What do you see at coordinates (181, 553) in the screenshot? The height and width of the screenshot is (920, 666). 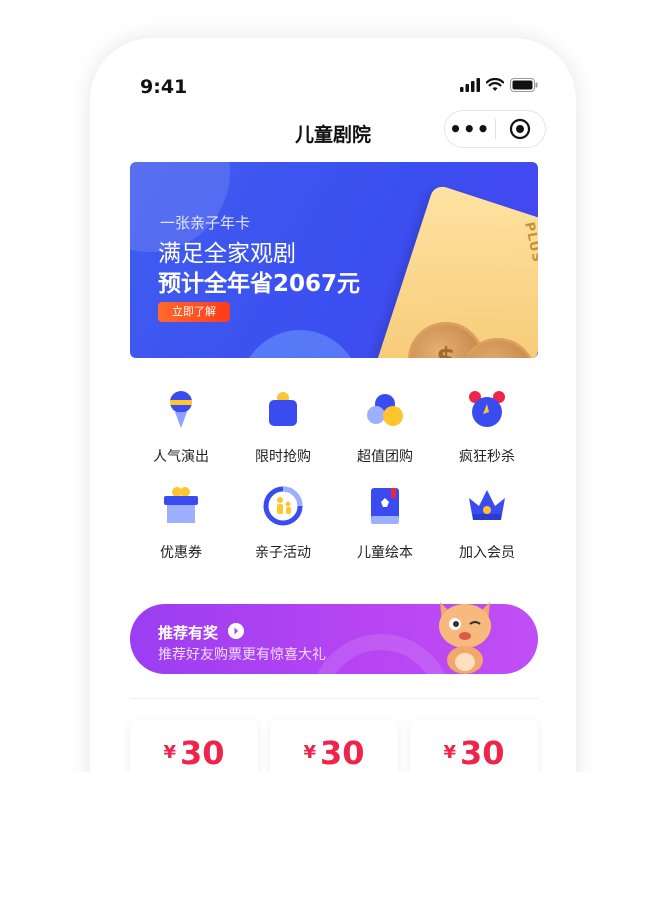 I see `grid-item-label: 优惠券` at bounding box center [181, 553].